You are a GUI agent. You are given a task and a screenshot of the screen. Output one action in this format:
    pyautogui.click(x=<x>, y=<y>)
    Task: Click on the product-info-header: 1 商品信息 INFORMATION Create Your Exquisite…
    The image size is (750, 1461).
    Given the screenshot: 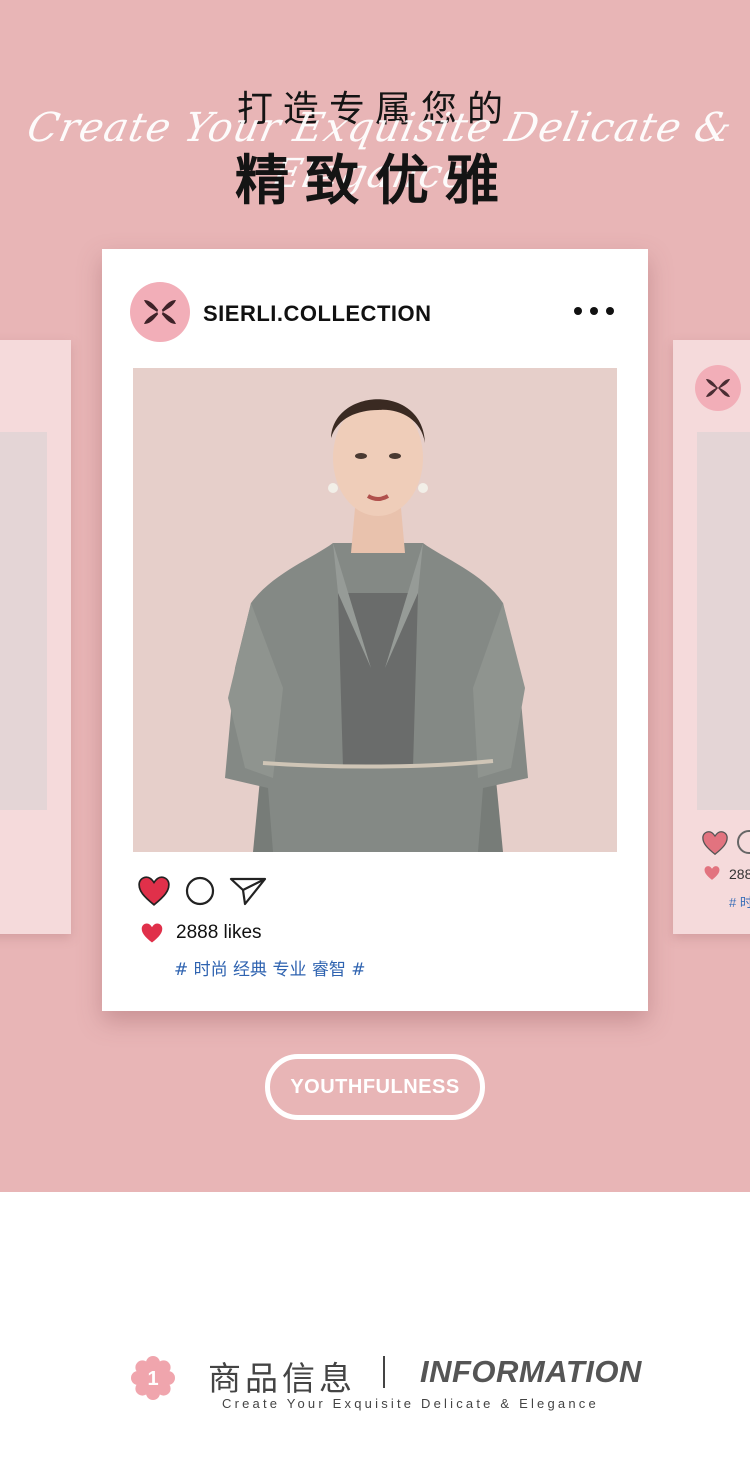 What is the action you would take?
    pyautogui.click(x=375, y=1385)
    